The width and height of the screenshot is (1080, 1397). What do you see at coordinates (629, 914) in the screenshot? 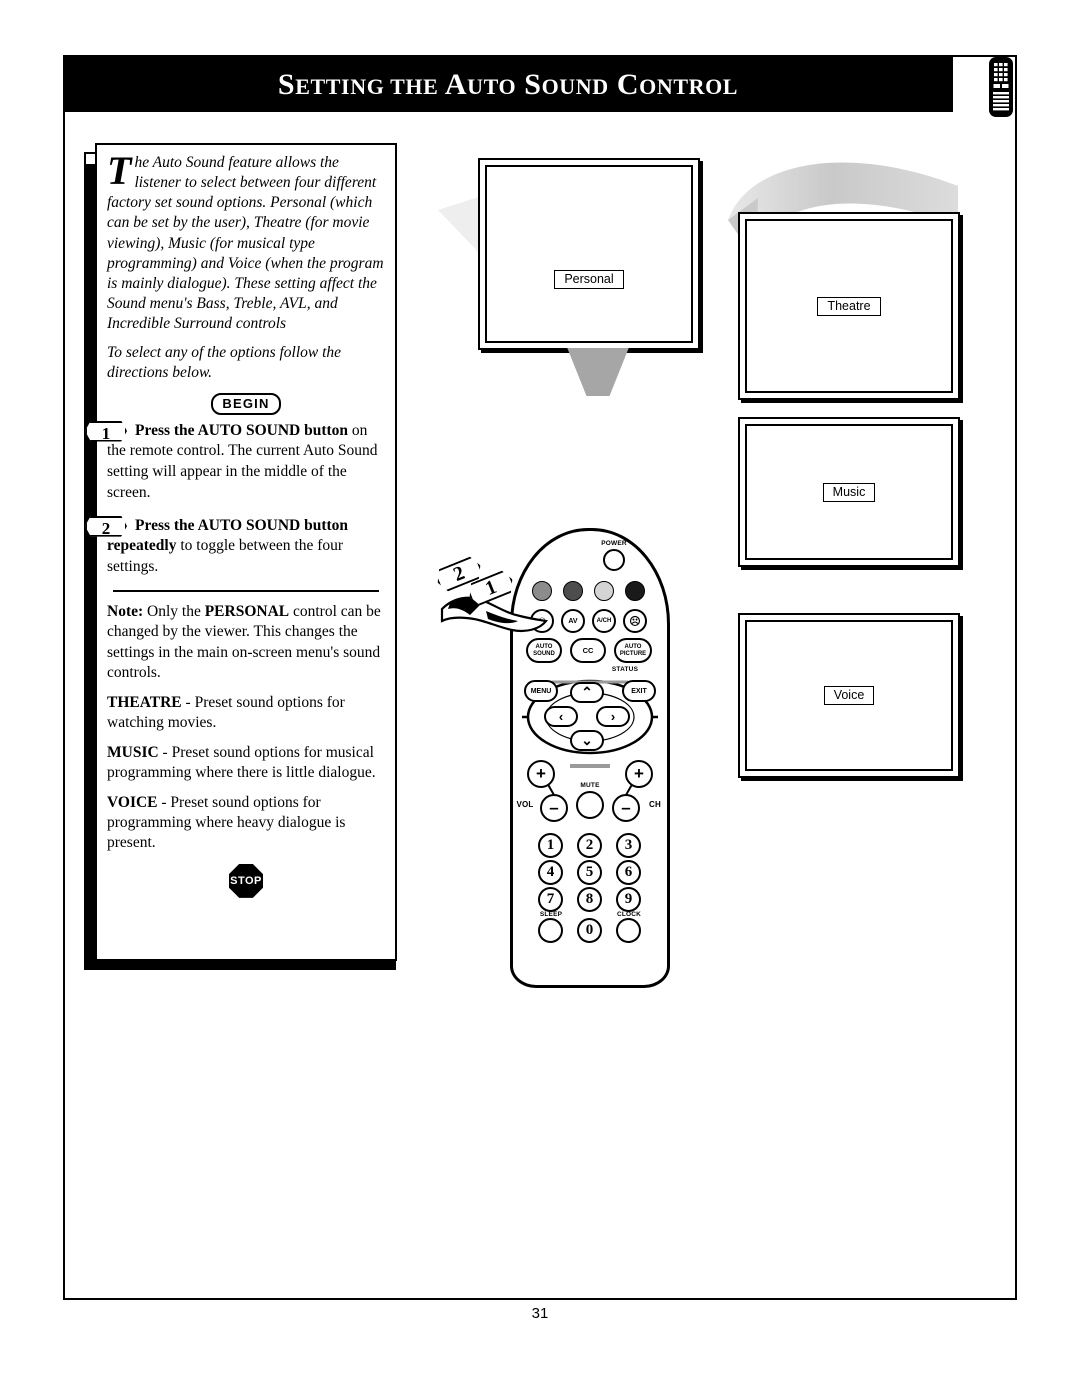
I see `clock-label: CLOCK` at bounding box center [629, 914].